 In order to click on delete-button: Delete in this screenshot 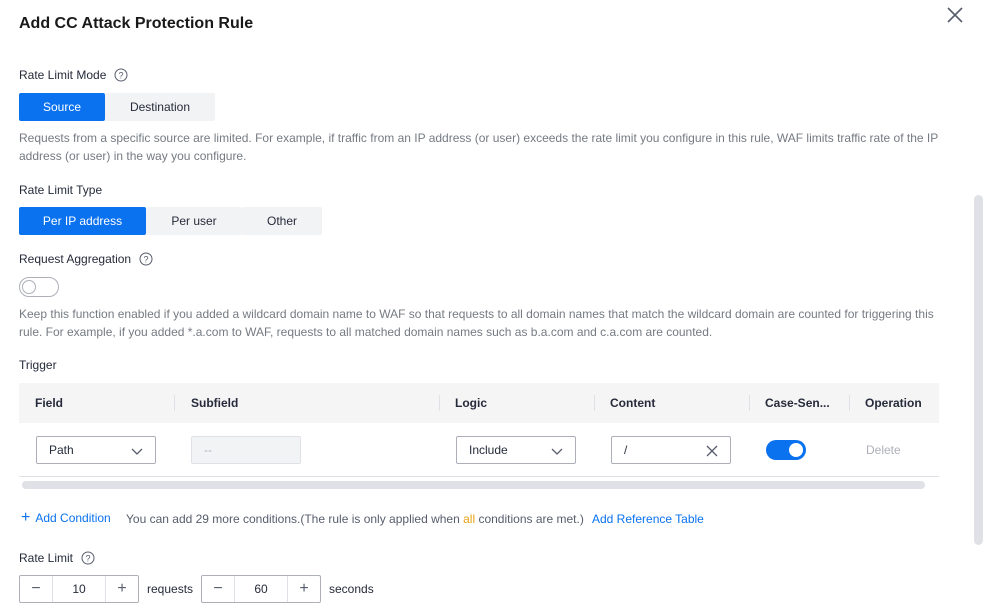, I will do `click(883, 450)`.